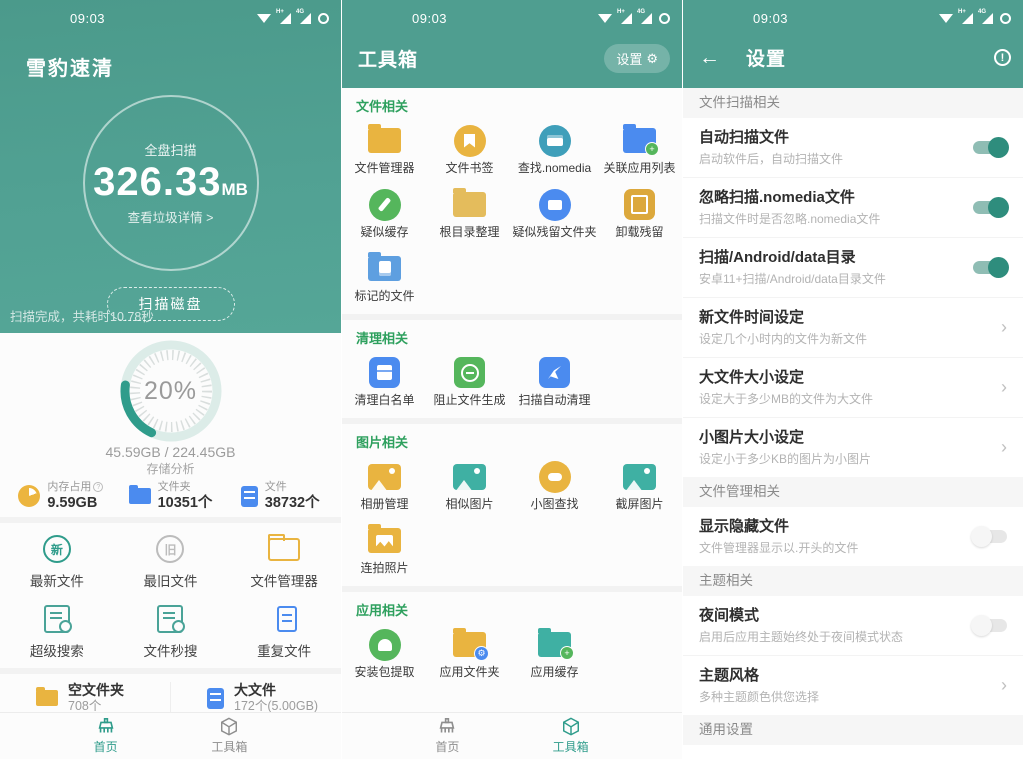  What do you see at coordinates (709, 58) in the screenshot?
I see `back-icon: ←` at bounding box center [709, 58].